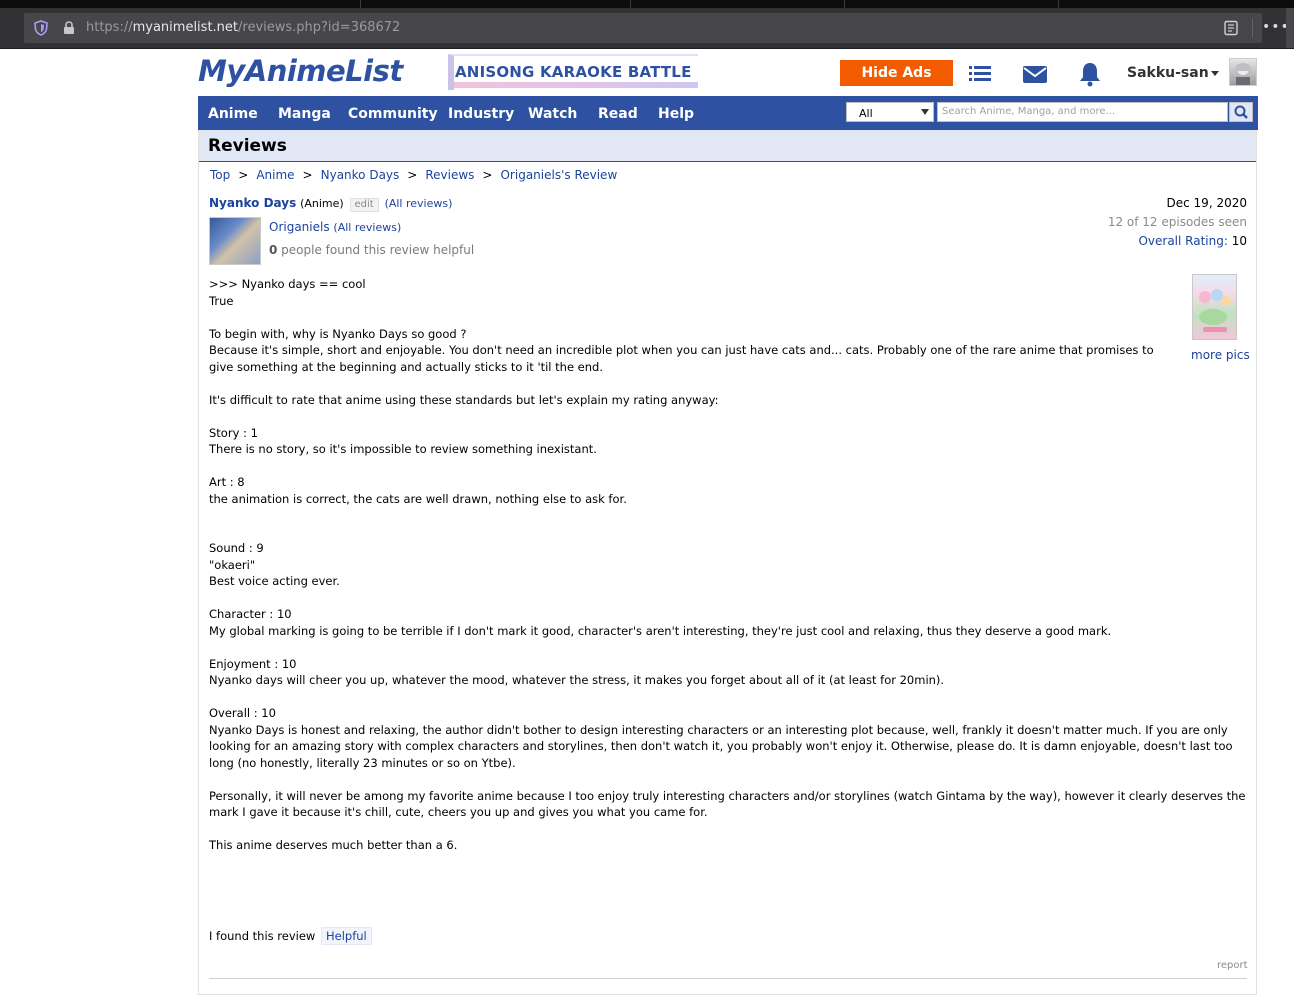 Image resolution: width=1294 pixels, height=1000 pixels. Describe the element at coordinates (242, 713) in the screenshot. I see `review-text-line: Overall : 10` at that location.